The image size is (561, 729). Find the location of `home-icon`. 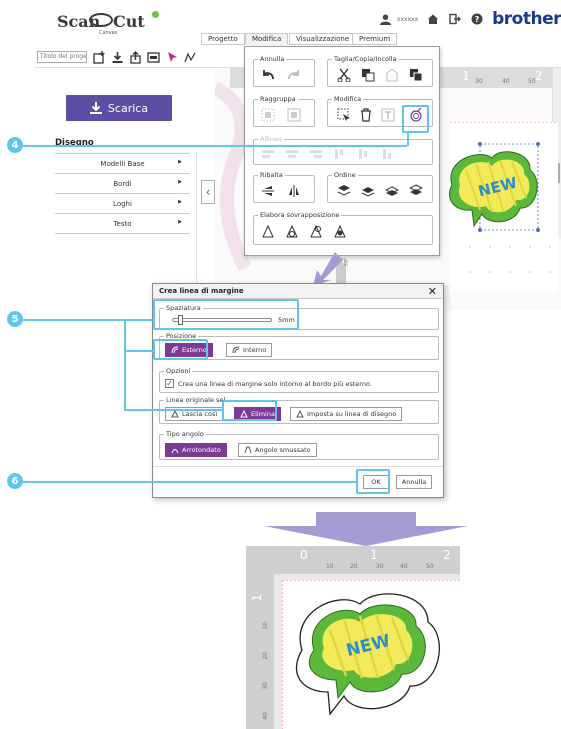

home-icon is located at coordinates (433, 19).